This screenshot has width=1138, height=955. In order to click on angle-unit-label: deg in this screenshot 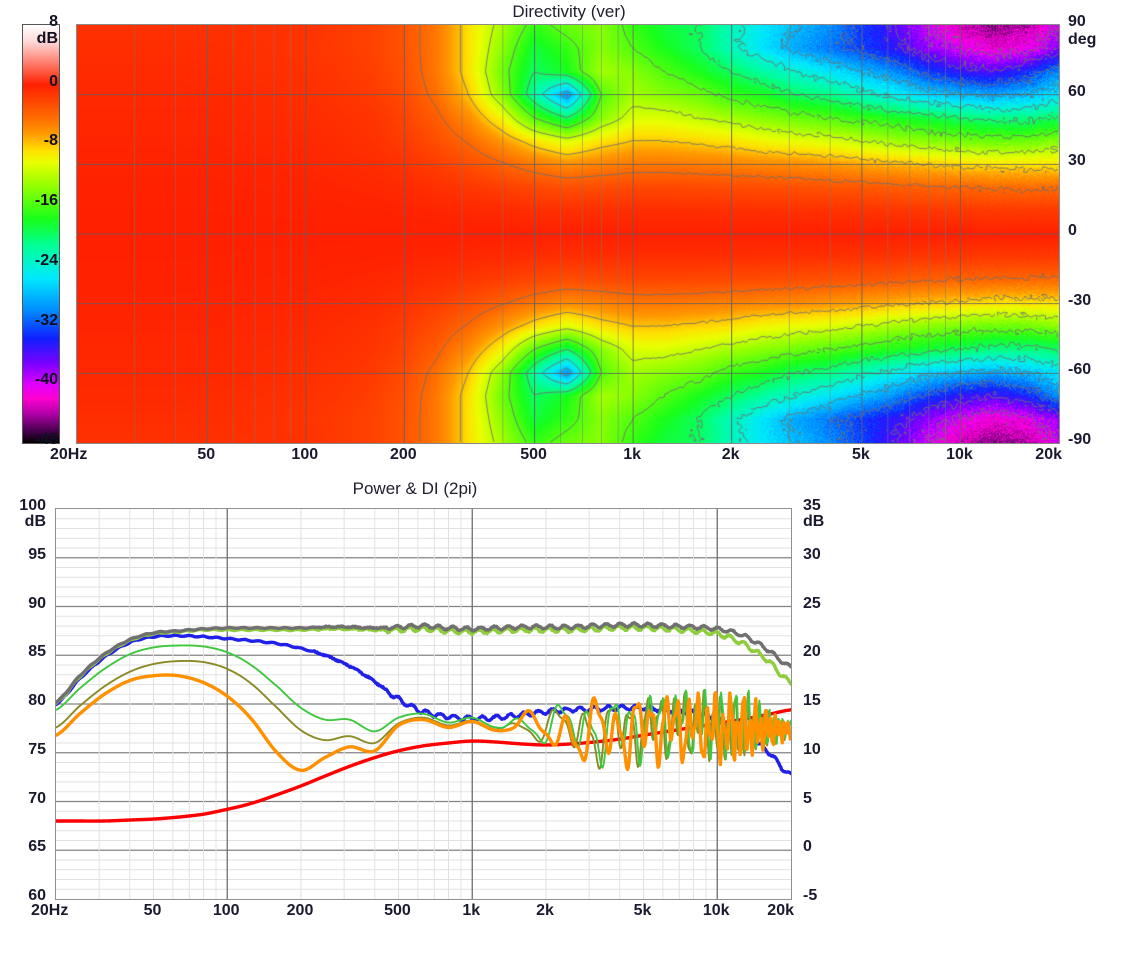, I will do `click(1082, 39)`.